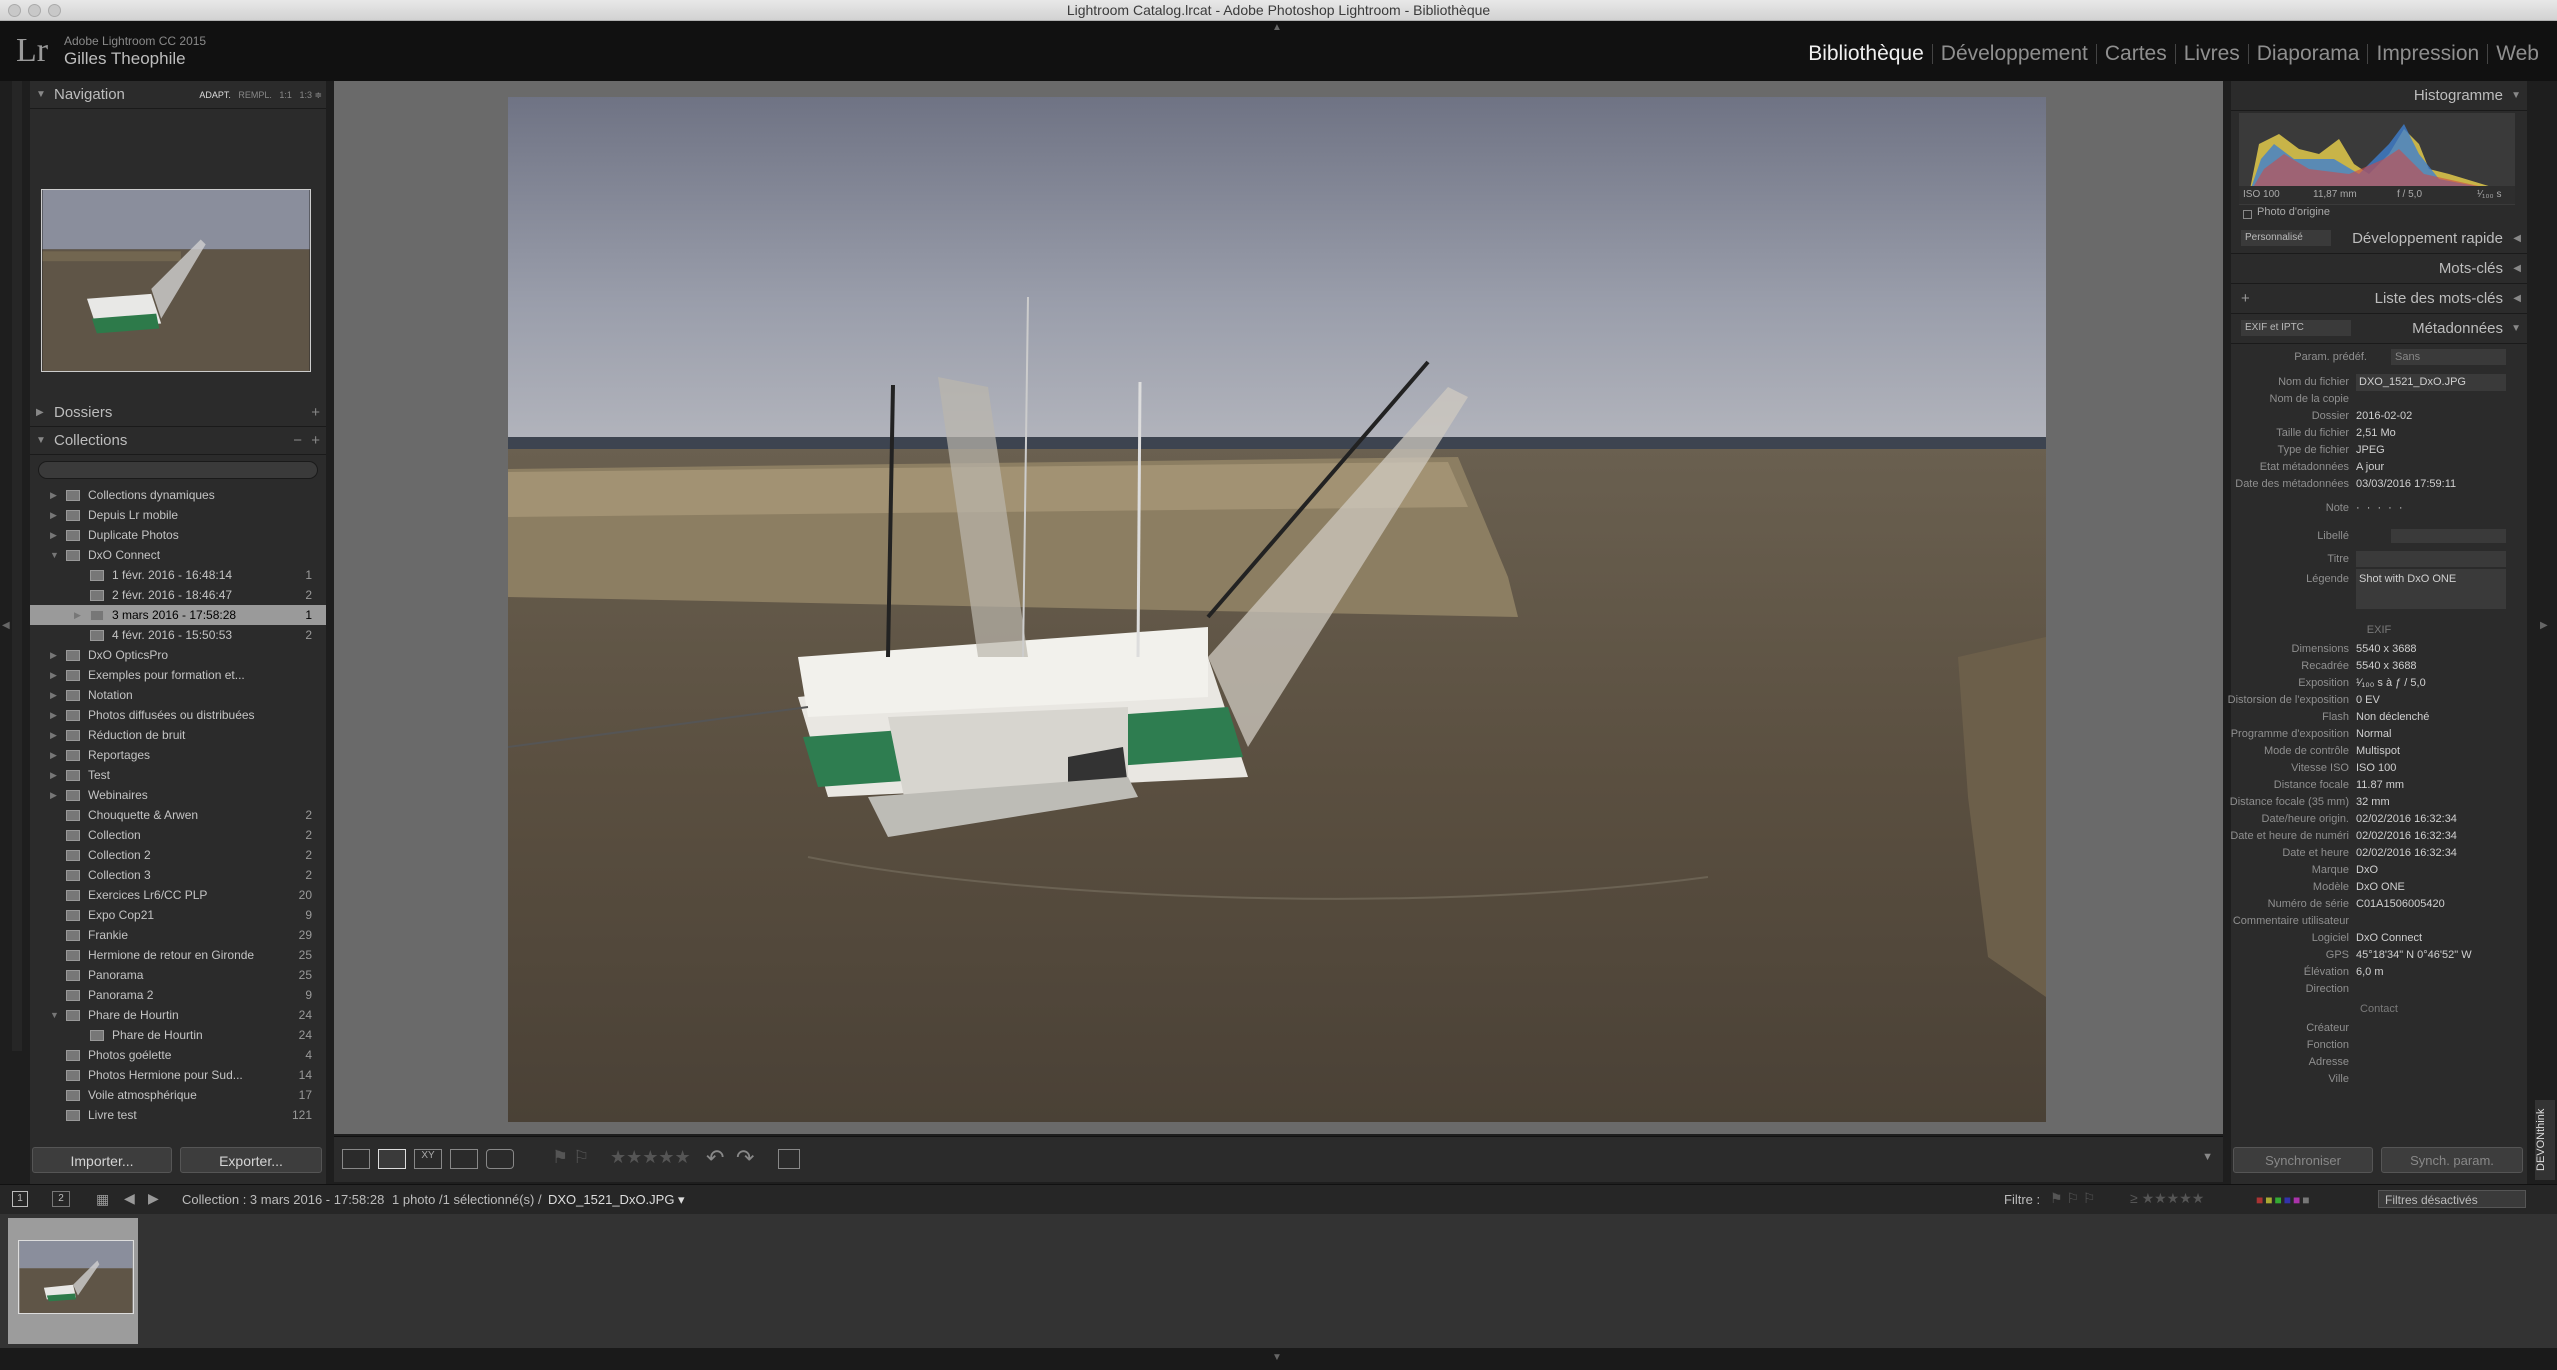 This screenshot has width=2557, height=1370. Describe the element at coordinates (153, 1198) in the screenshot. I see `forward-arrow-icon: ▶` at that location.